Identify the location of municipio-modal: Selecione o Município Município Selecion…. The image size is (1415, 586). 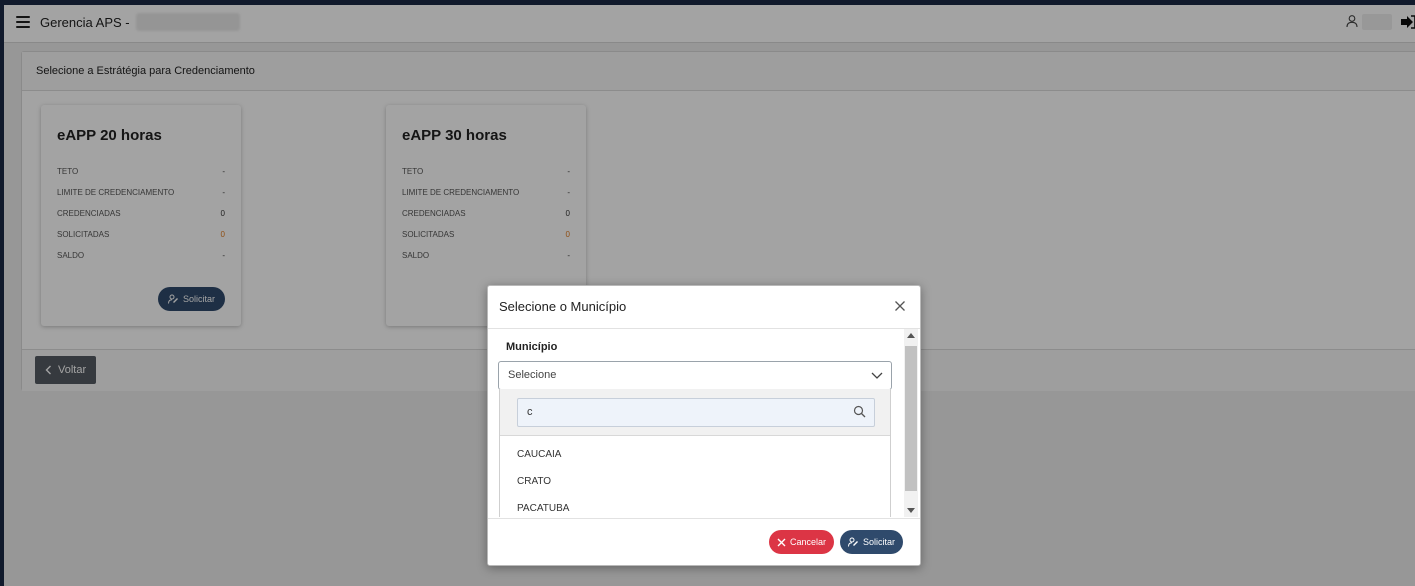
(704, 425).